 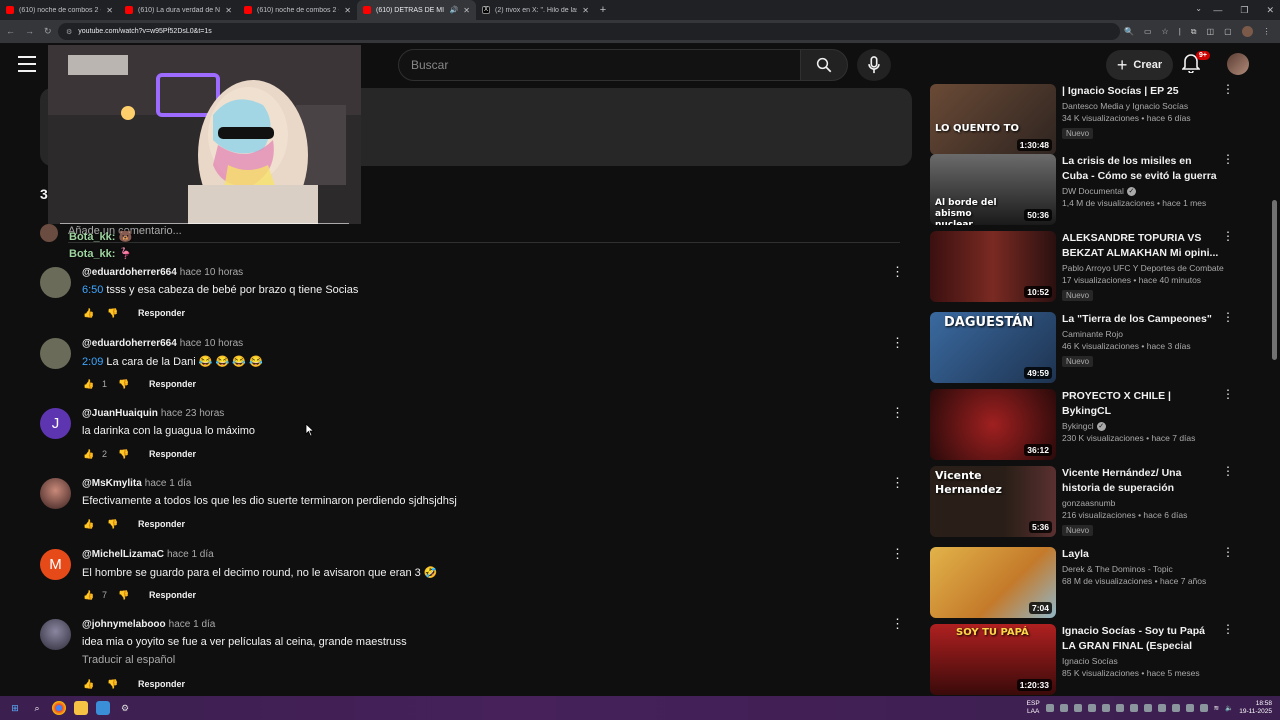 I want to click on wifi-icon: ≋, so click(x=1216, y=708).